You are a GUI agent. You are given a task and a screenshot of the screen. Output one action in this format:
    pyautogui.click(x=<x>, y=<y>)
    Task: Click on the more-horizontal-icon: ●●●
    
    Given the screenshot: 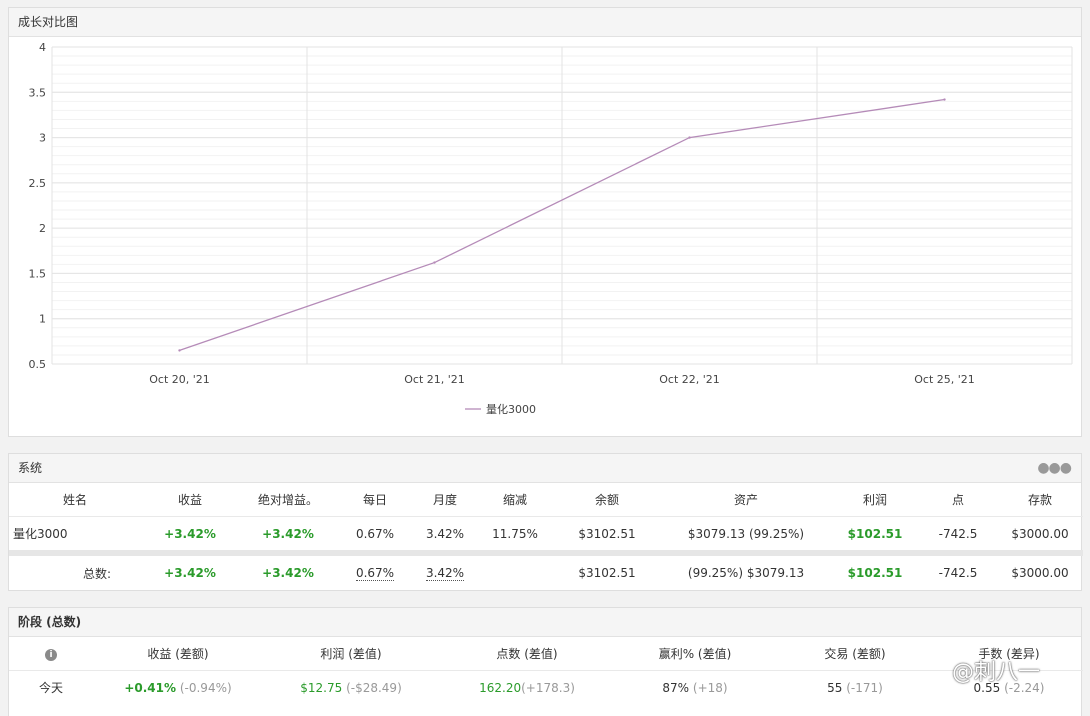 What is the action you would take?
    pyautogui.click(x=1054, y=468)
    